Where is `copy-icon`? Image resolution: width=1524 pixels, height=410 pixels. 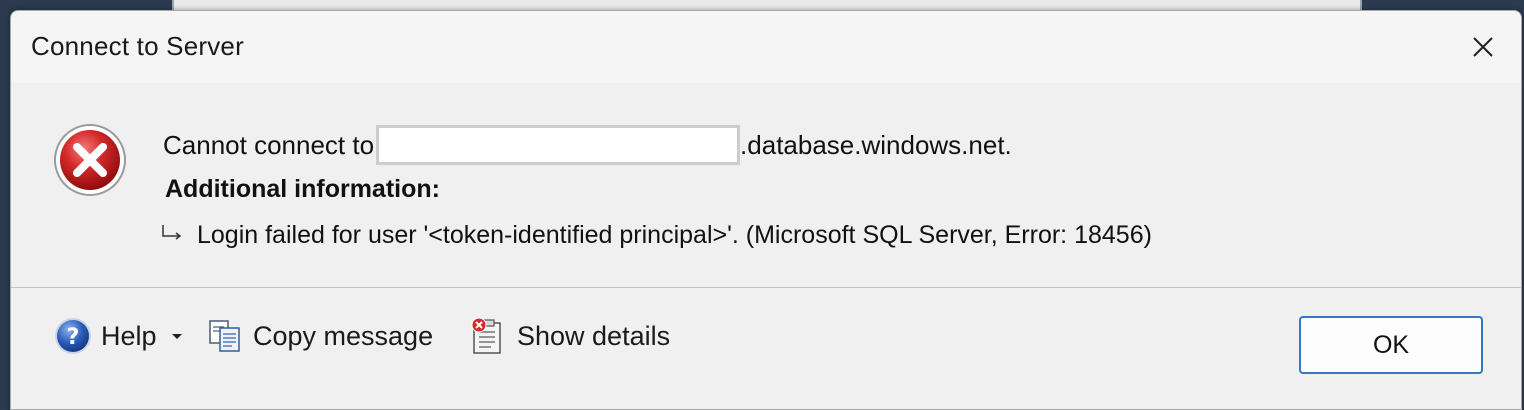 copy-icon is located at coordinates (224, 336).